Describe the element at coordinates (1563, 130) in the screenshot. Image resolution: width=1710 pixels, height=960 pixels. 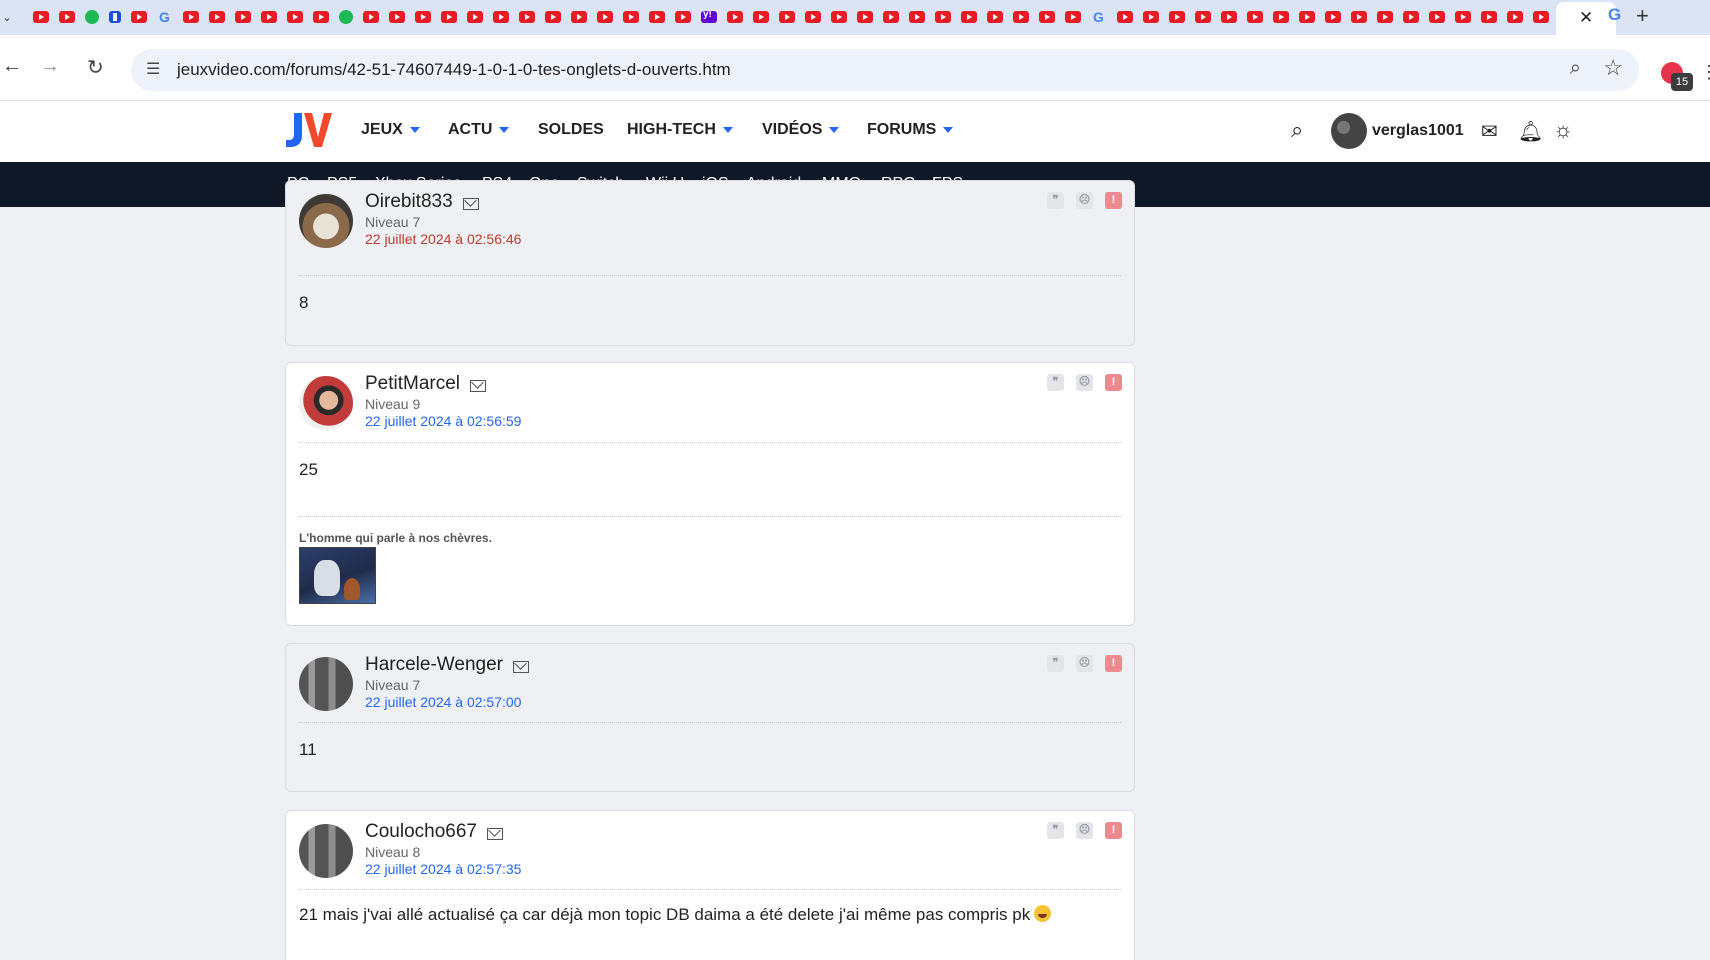
I see `theme-sun-icon: ☼` at that location.